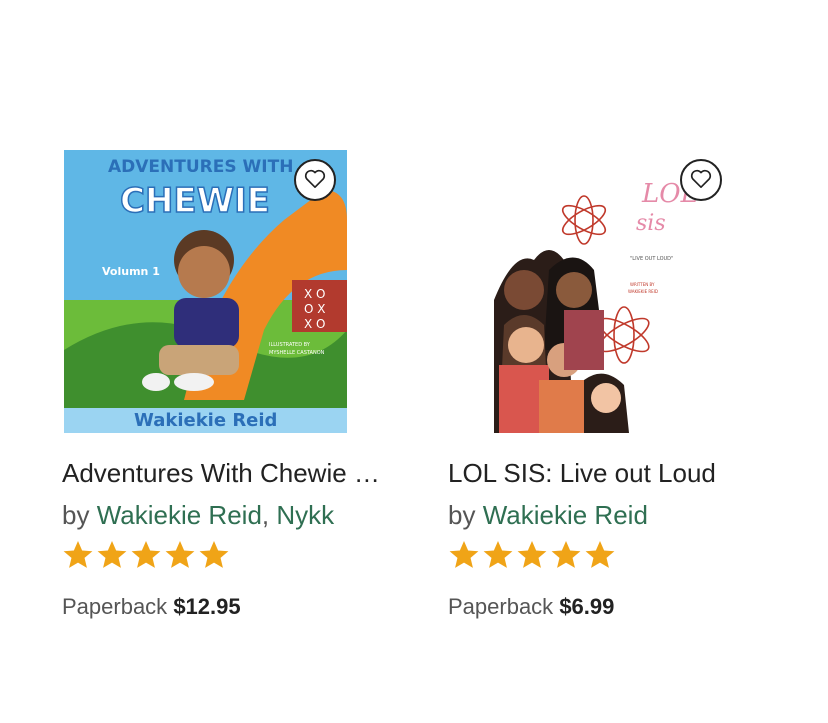 The height and width of the screenshot is (723, 828). What do you see at coordinates (587, 606) in the screenshot?
I see `price-value: $6.99` at bounding box center [587, 606].